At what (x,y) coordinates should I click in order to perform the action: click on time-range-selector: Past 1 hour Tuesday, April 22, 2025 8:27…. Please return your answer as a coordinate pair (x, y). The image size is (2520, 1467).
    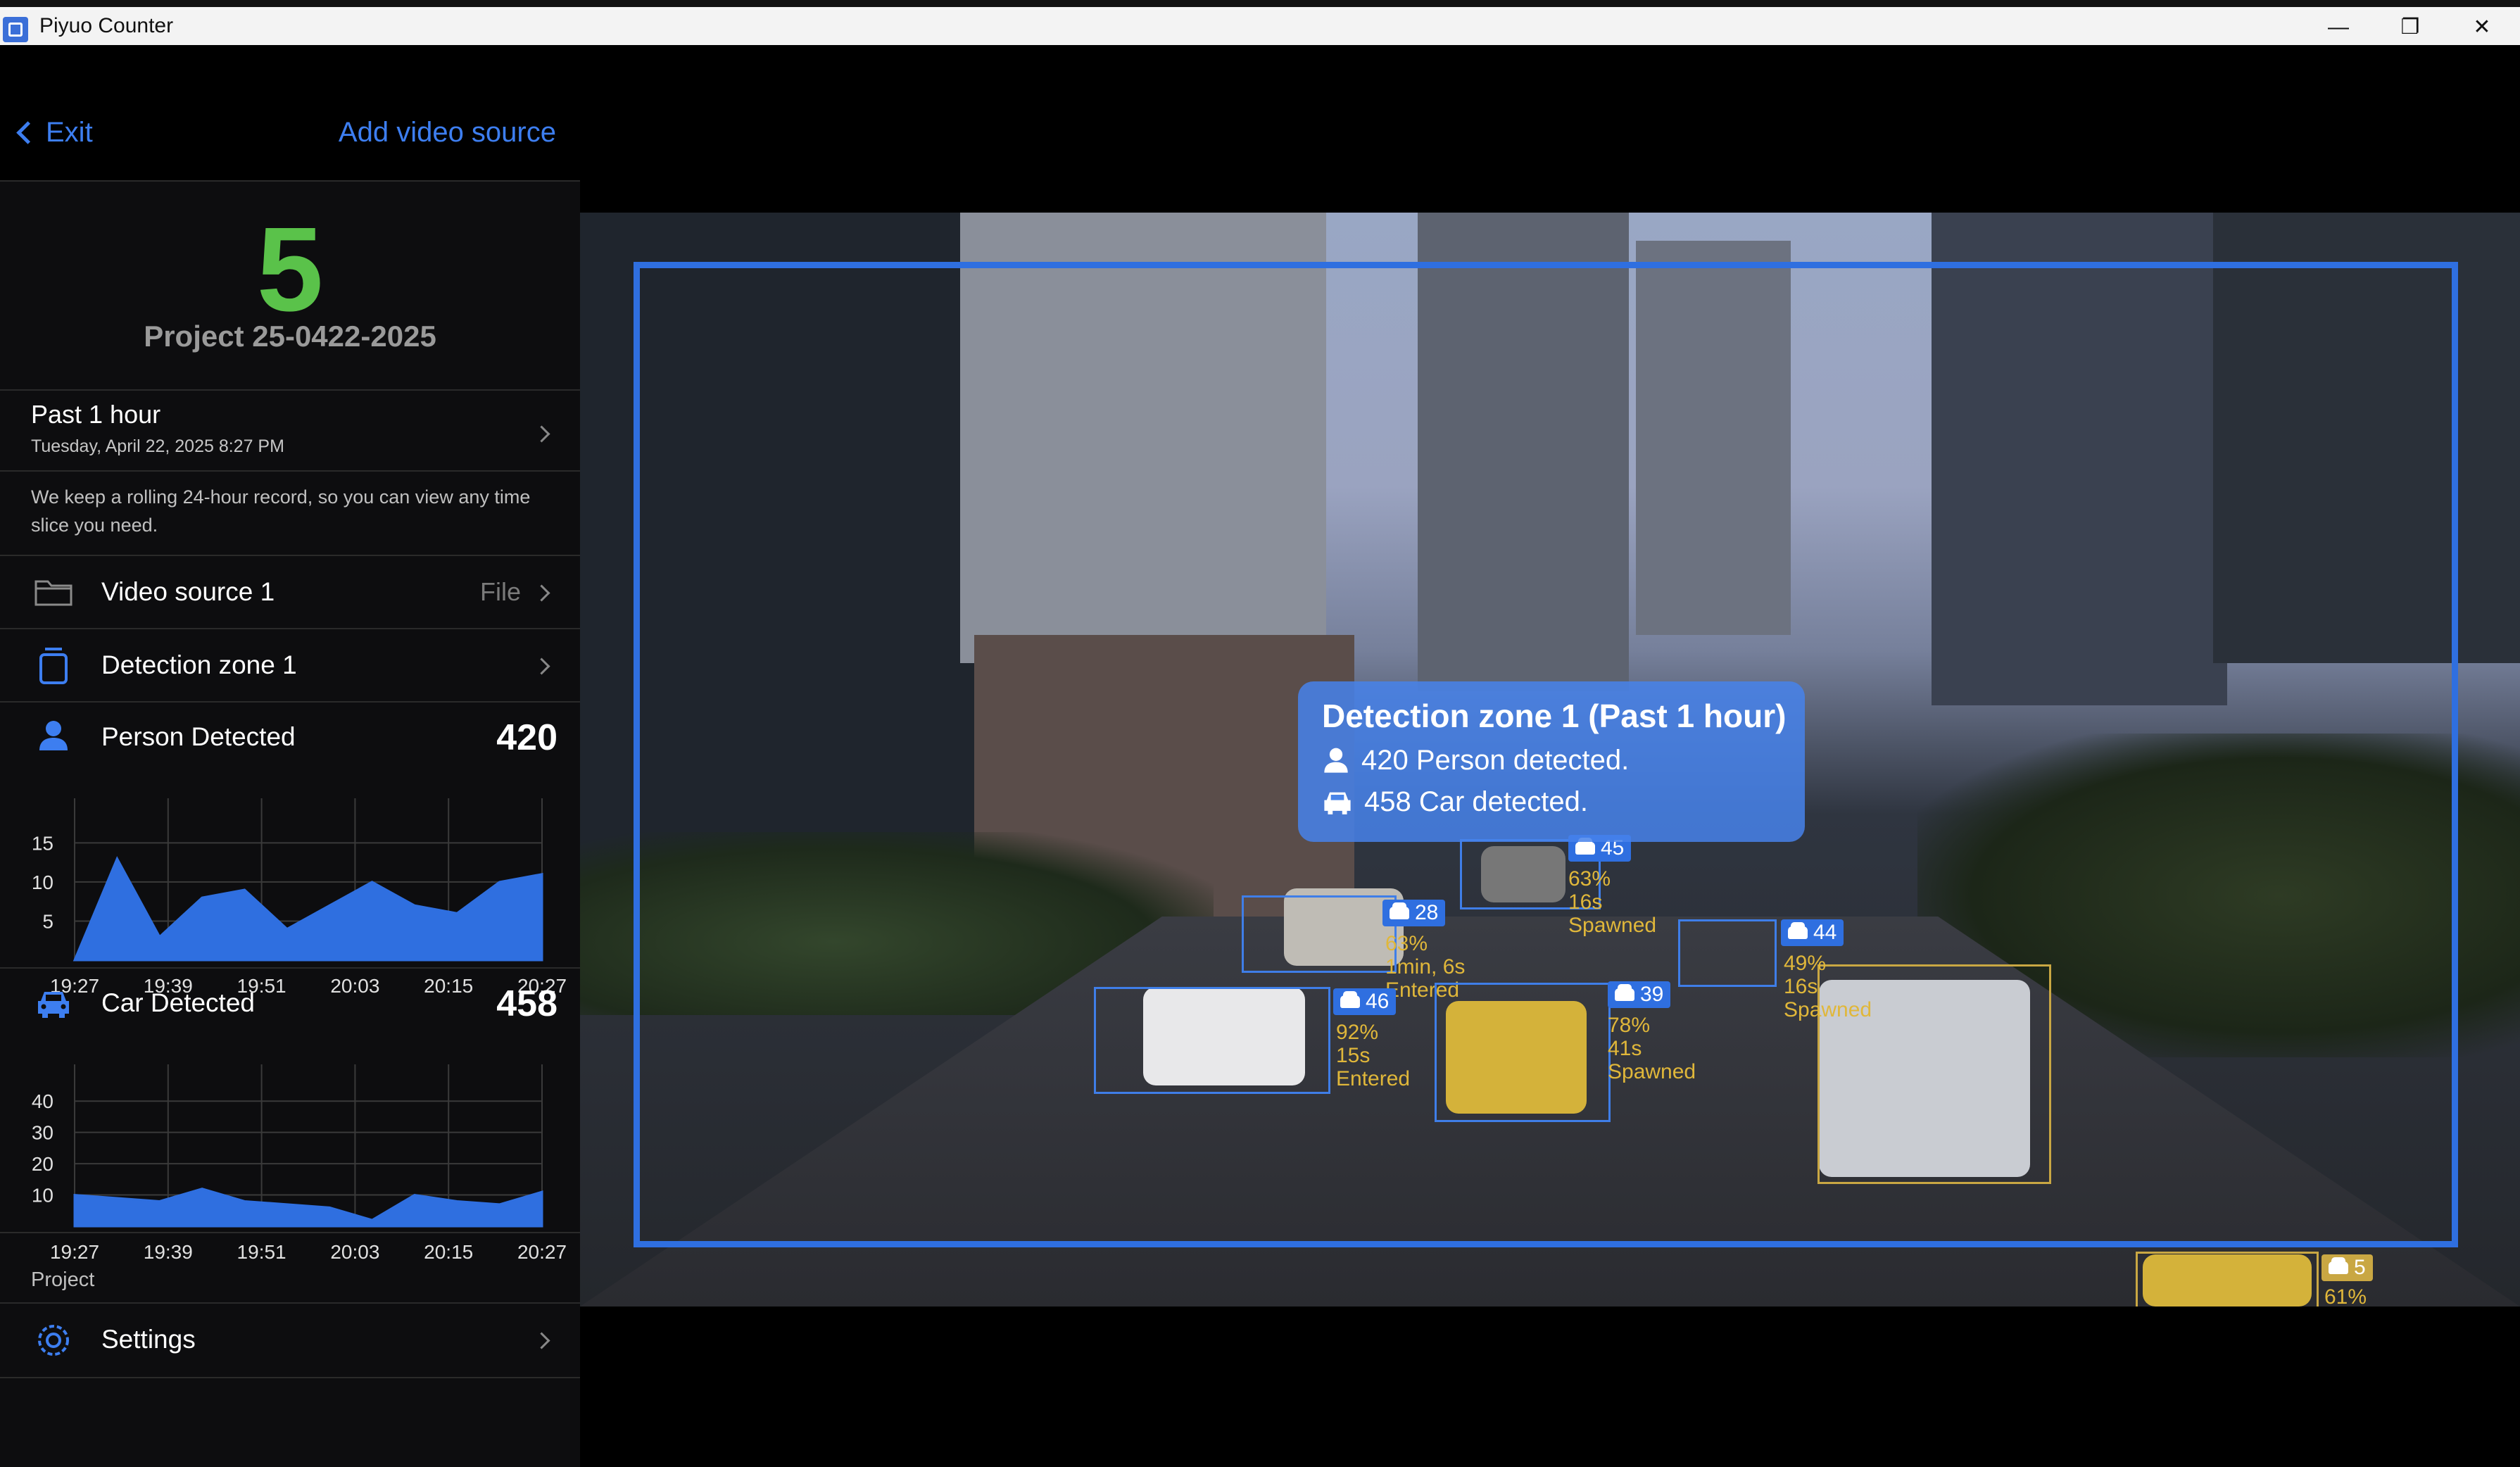
    Looking at the image, I should click on (290, 431).